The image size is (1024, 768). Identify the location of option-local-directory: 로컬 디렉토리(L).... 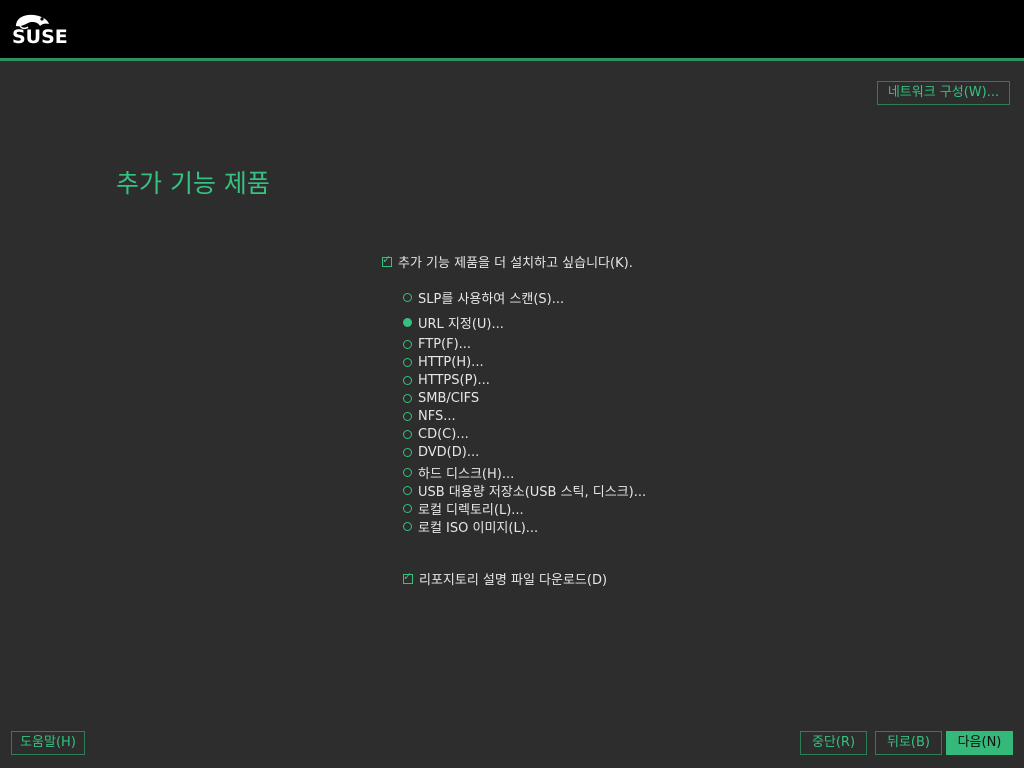
(463, 508).